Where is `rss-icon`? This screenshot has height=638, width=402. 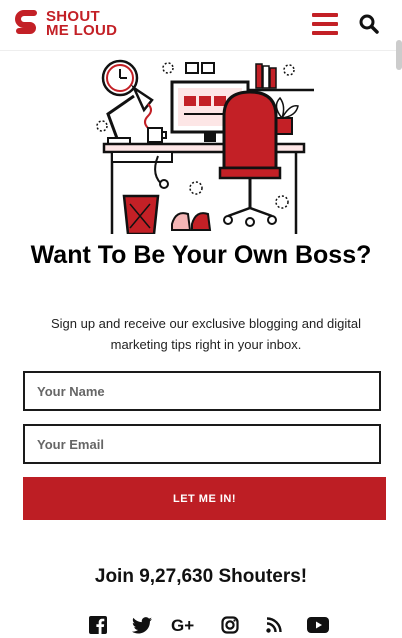
rss-icon is located at coordinates (274, 625).